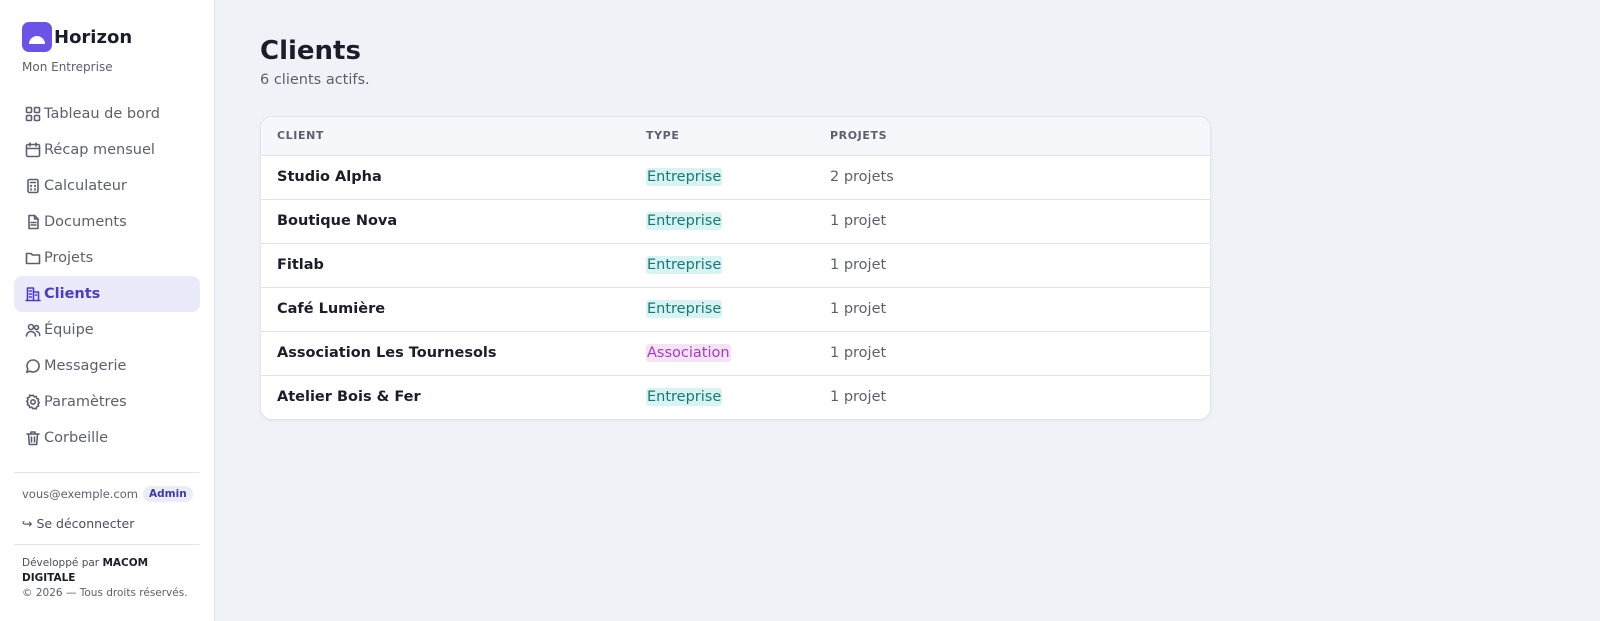  Describe the element at coordinates (688, 353) in the screenshot. I see `type-badge: Association` at that location.